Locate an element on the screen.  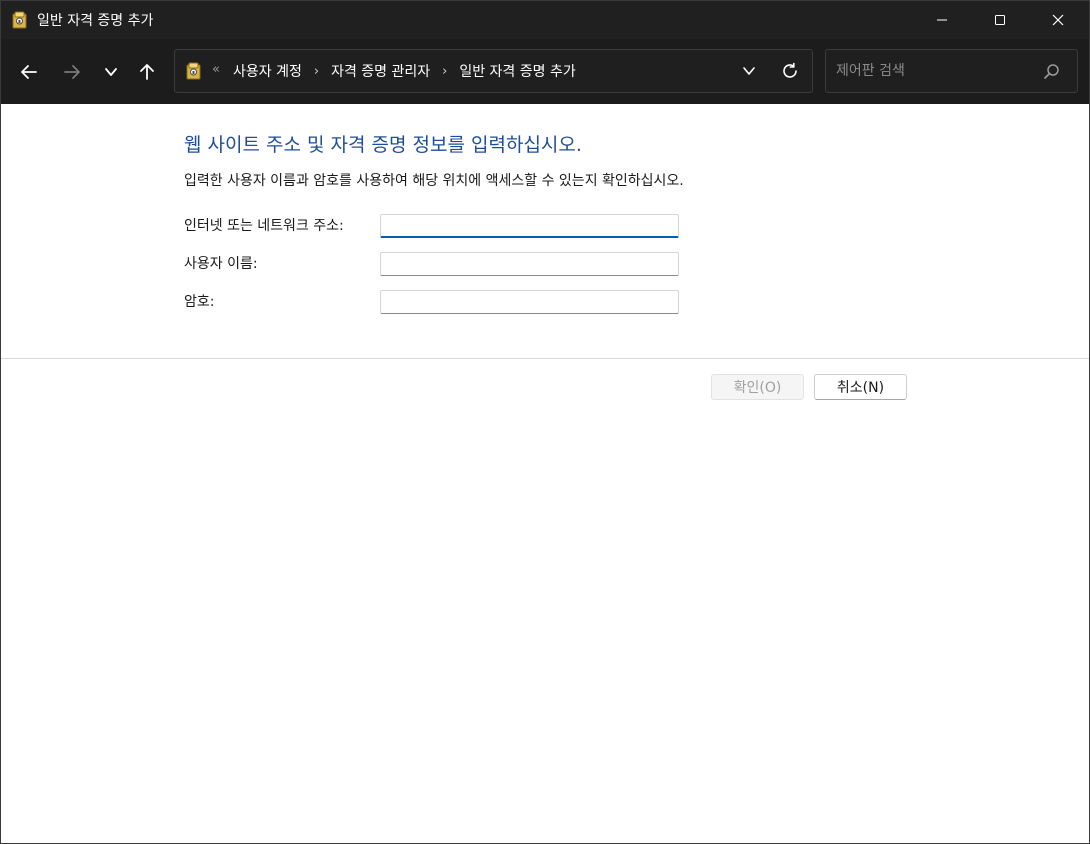
forward-button is located at coordinates (72, 72).